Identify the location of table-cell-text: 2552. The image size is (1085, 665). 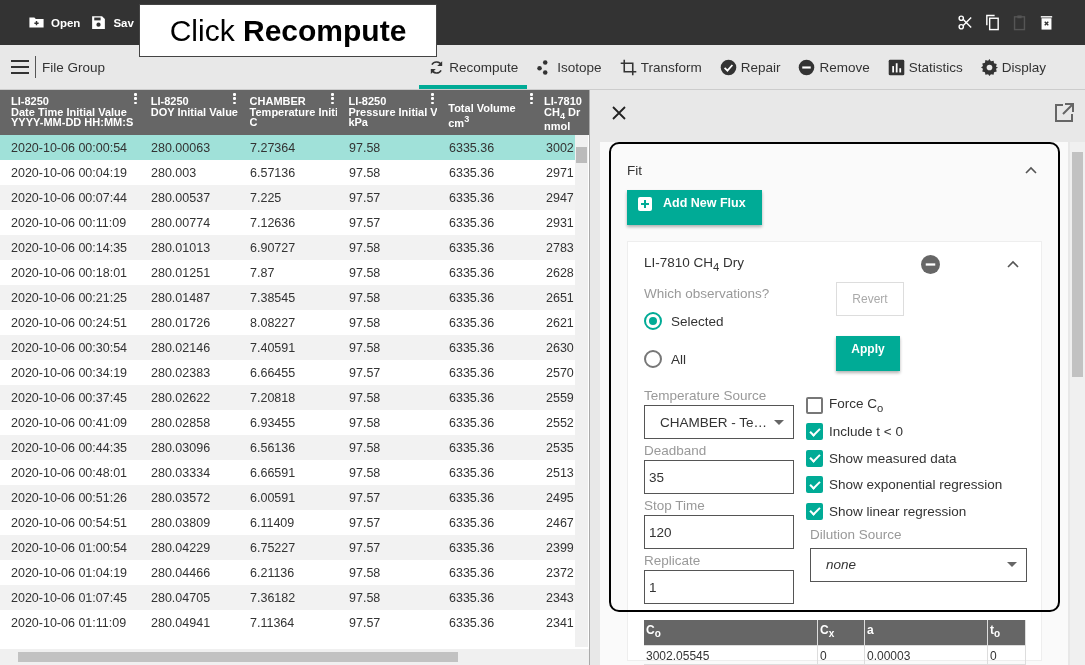
(560, 422).